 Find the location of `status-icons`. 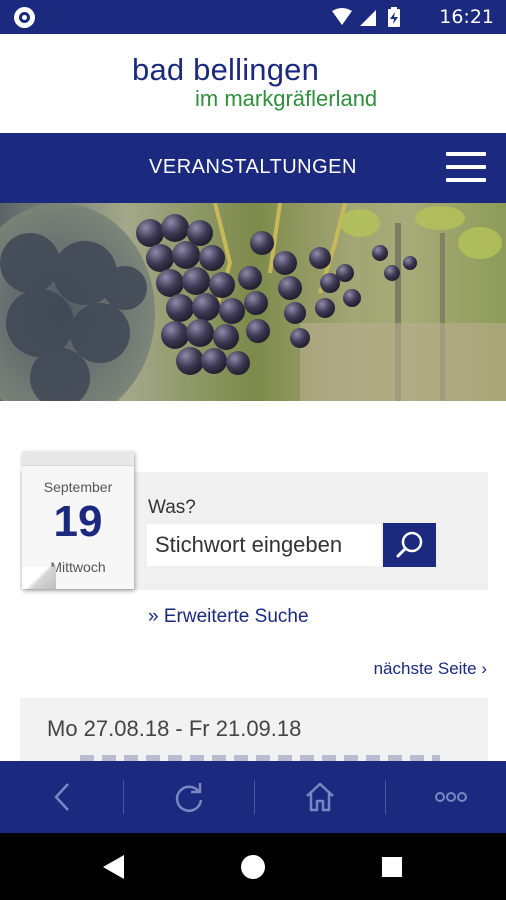

status-icons is located at coordinates (366, 17).